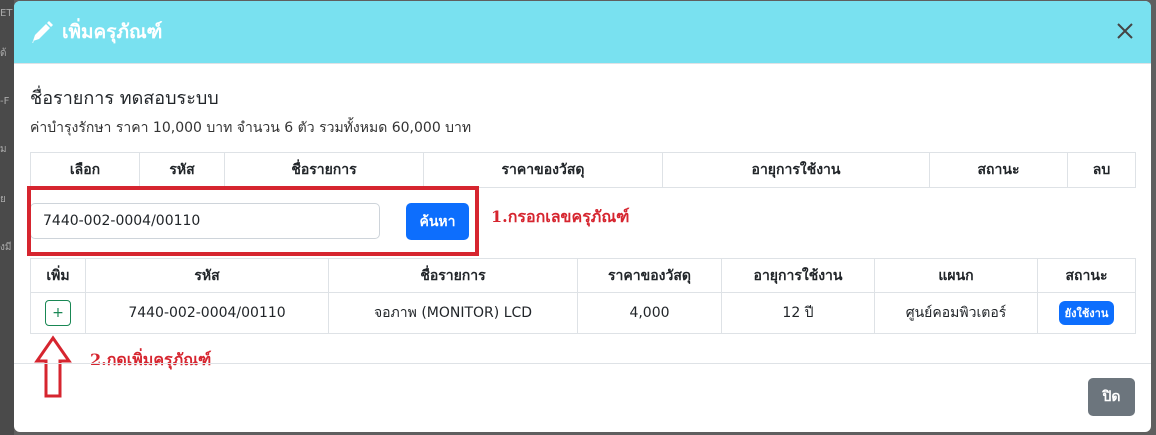 Image resolution: width=1156 pixels, height=435 pixels. What do you see at coordinates (798, 313) in the screenshot?
I see `lifetime-cell: 12 ปี` at bounding box center [798, 313].